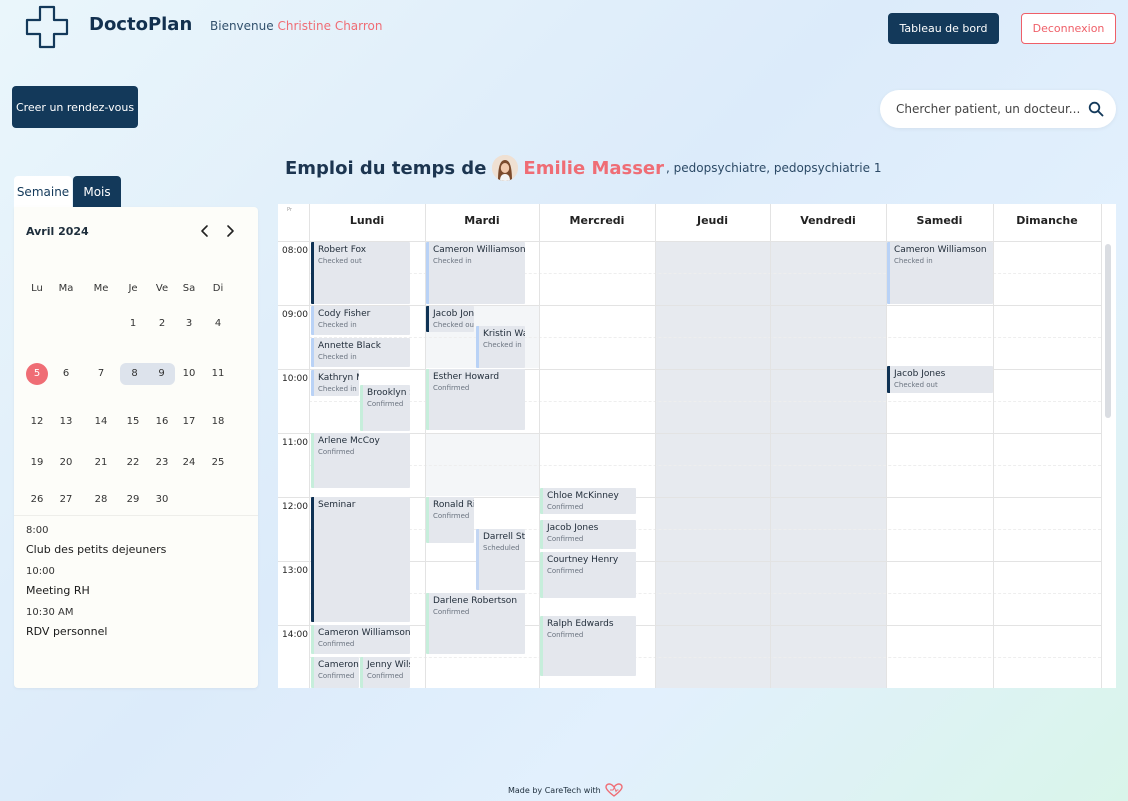 The image size is (1128, 801). I want to click on appointment-card: Jacob Jones Confirmed, so click(588, 534).